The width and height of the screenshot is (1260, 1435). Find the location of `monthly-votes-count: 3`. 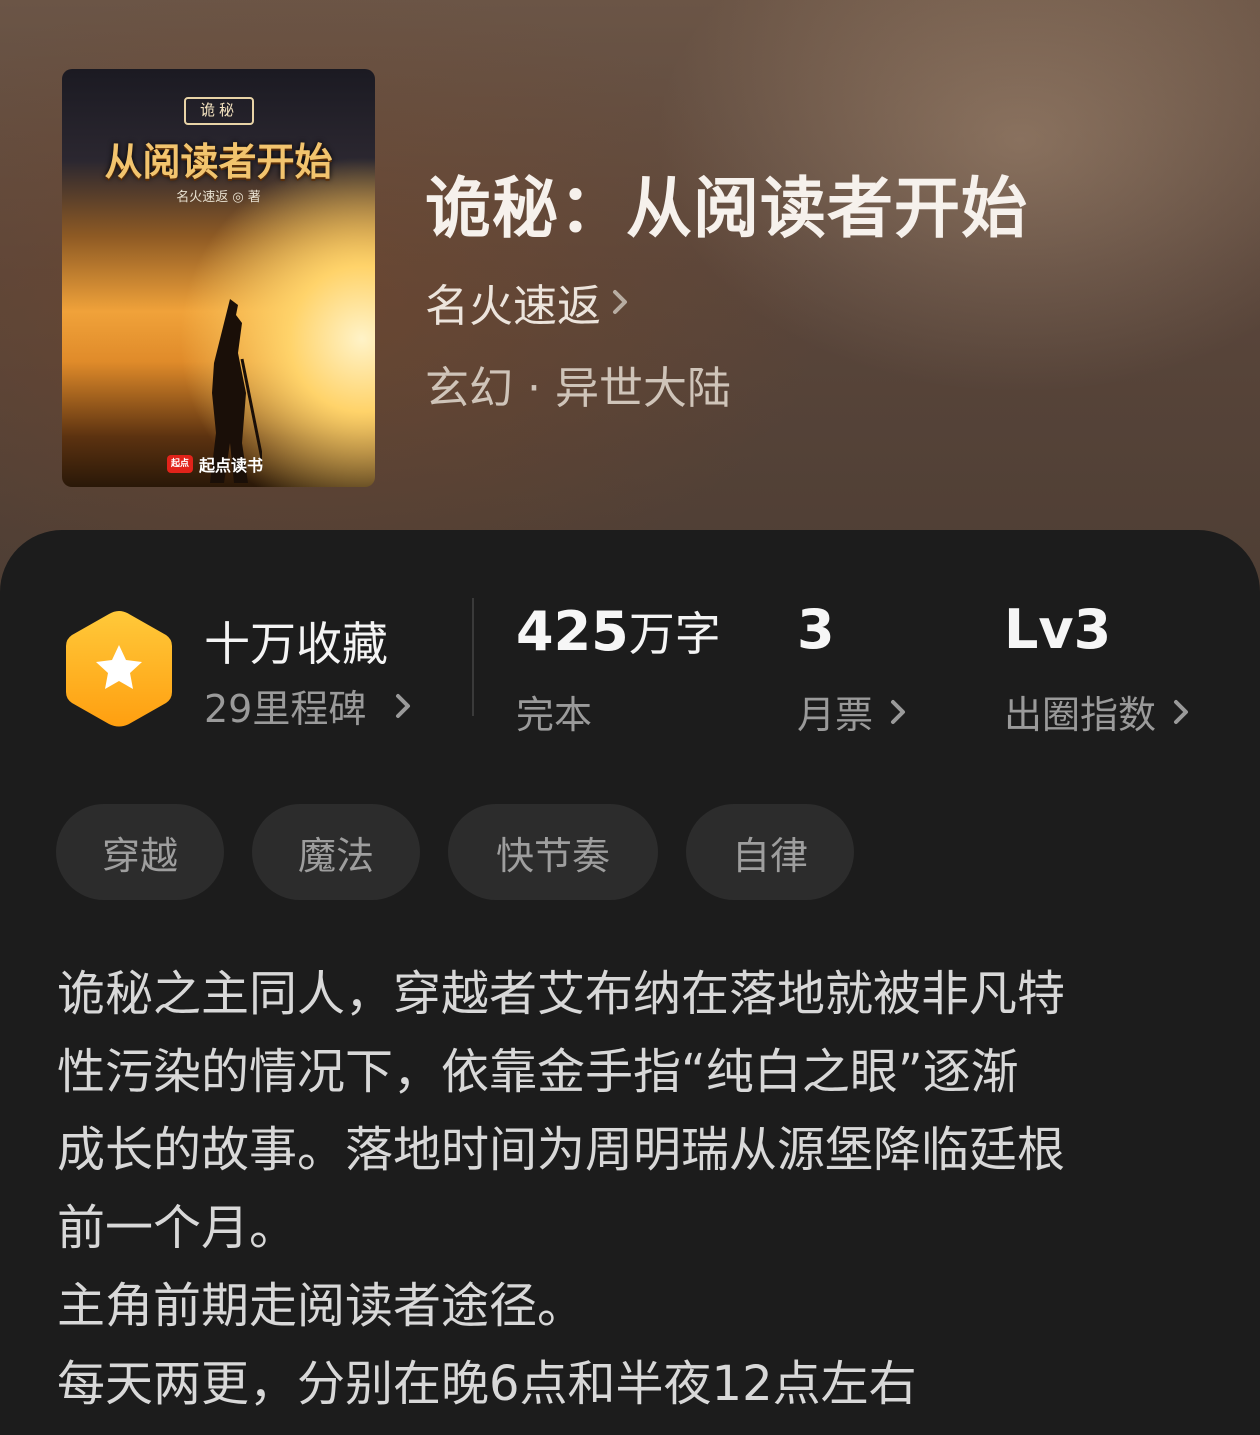

monthly-votes-count: 3 is located at coordinates (816, 629).